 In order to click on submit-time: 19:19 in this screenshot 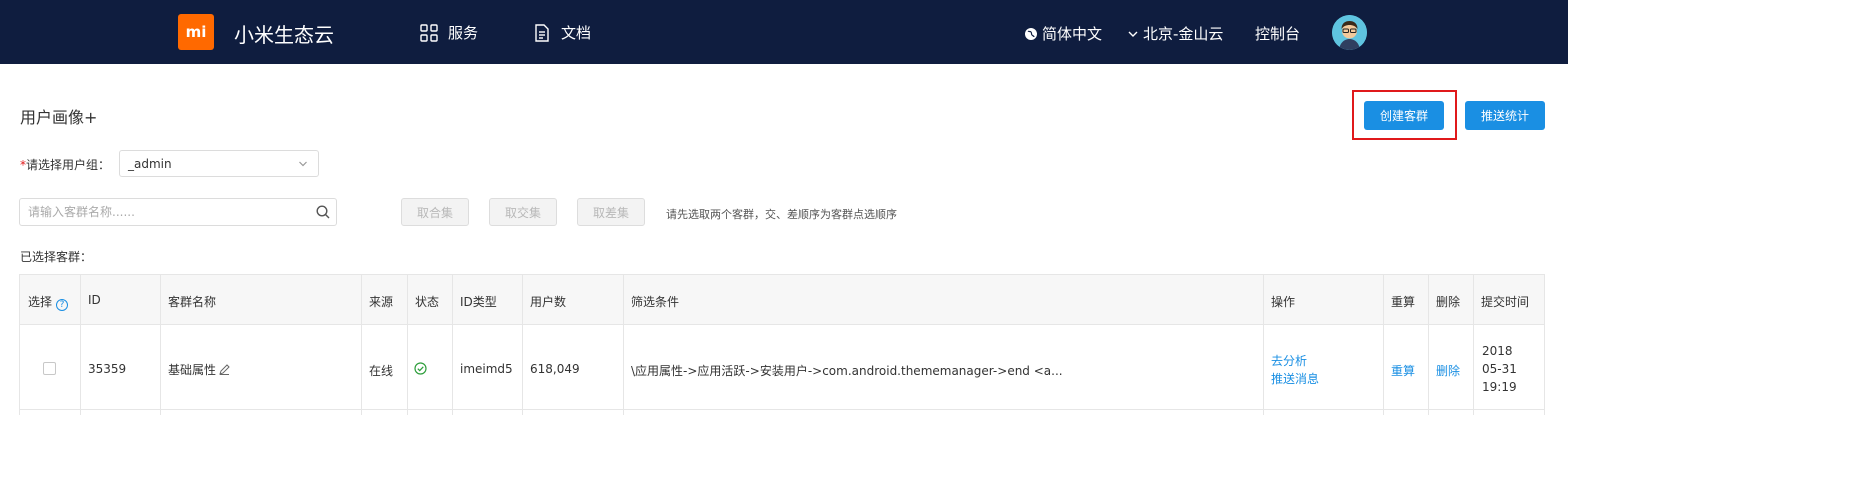, I will do `click(1499, 387)`.